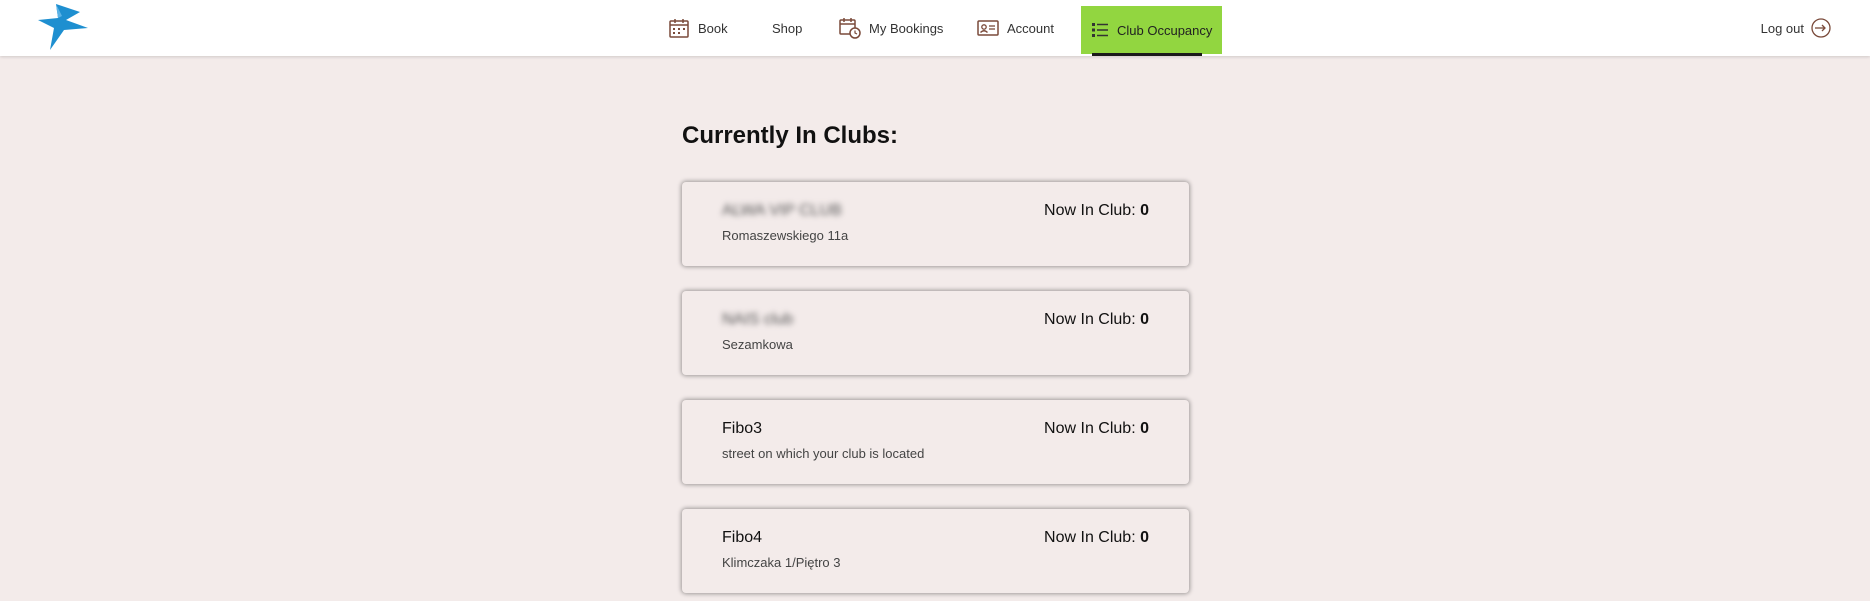 The image size is (1870, 601). I want to click on club-address: Romaszewskiego 11a, so click(785, 235).